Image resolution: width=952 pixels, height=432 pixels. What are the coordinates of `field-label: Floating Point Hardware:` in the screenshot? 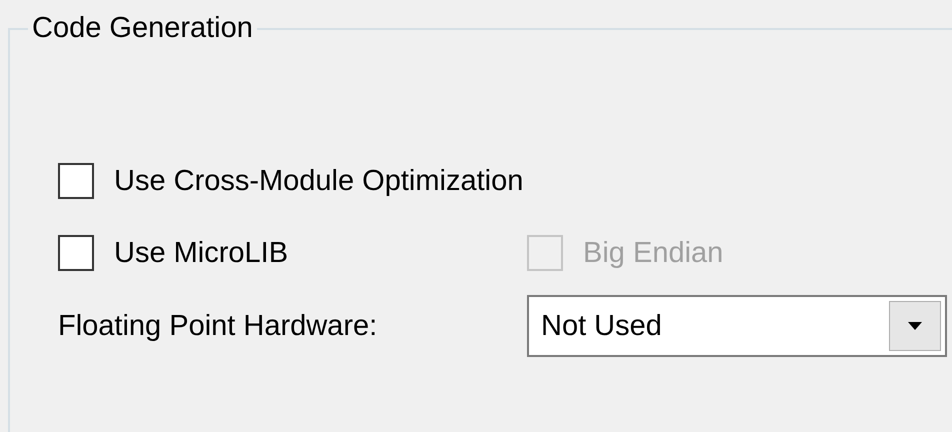 It's located at (218, 326).